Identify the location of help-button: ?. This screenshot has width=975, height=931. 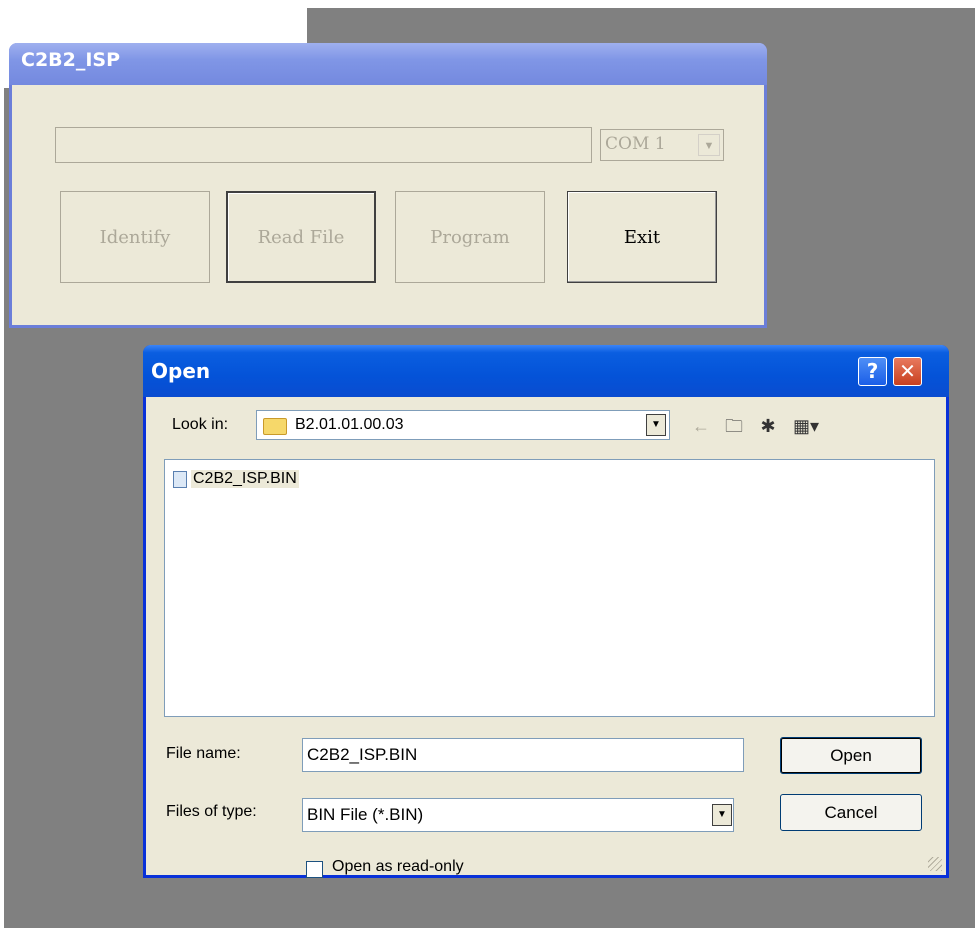
(872, 371).